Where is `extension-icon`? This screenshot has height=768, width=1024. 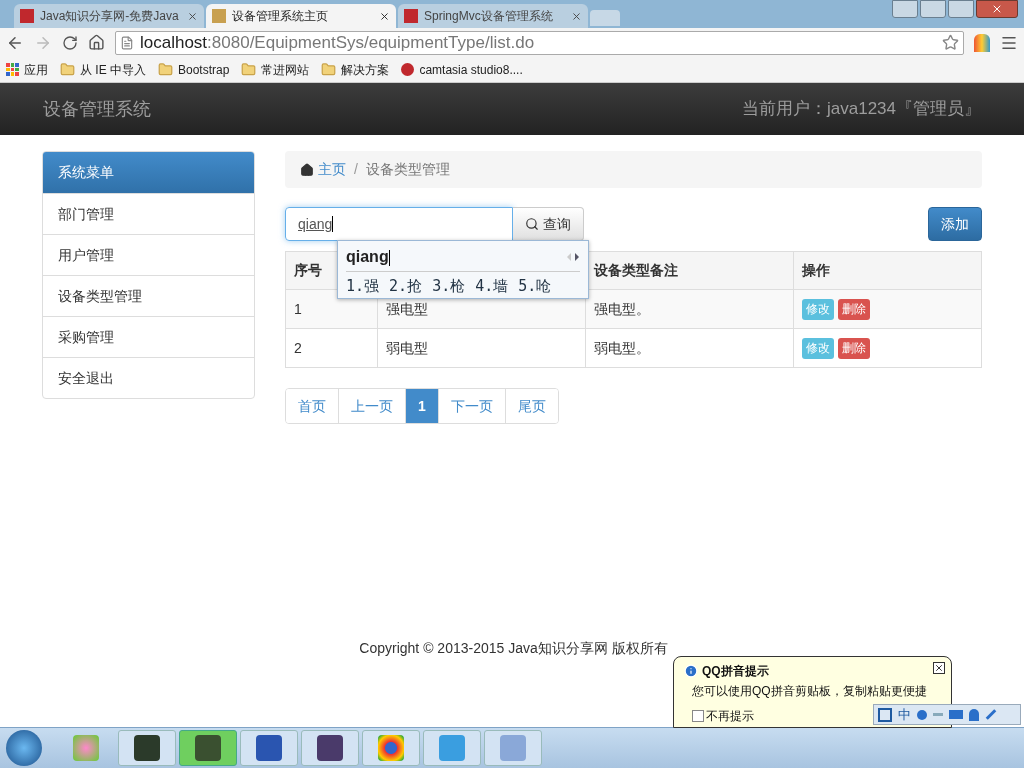 extension-icon is located at coordinates (982, 42).